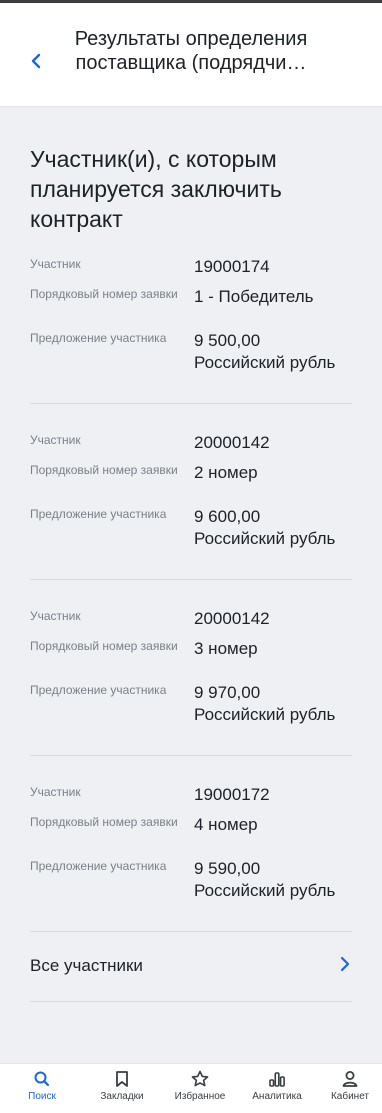 The width and height of the screenshot is (382, 1113). Describe the element at coordinates (227, 692) in the screenshot. I see `offer-amount: 9 970,00` at that location.